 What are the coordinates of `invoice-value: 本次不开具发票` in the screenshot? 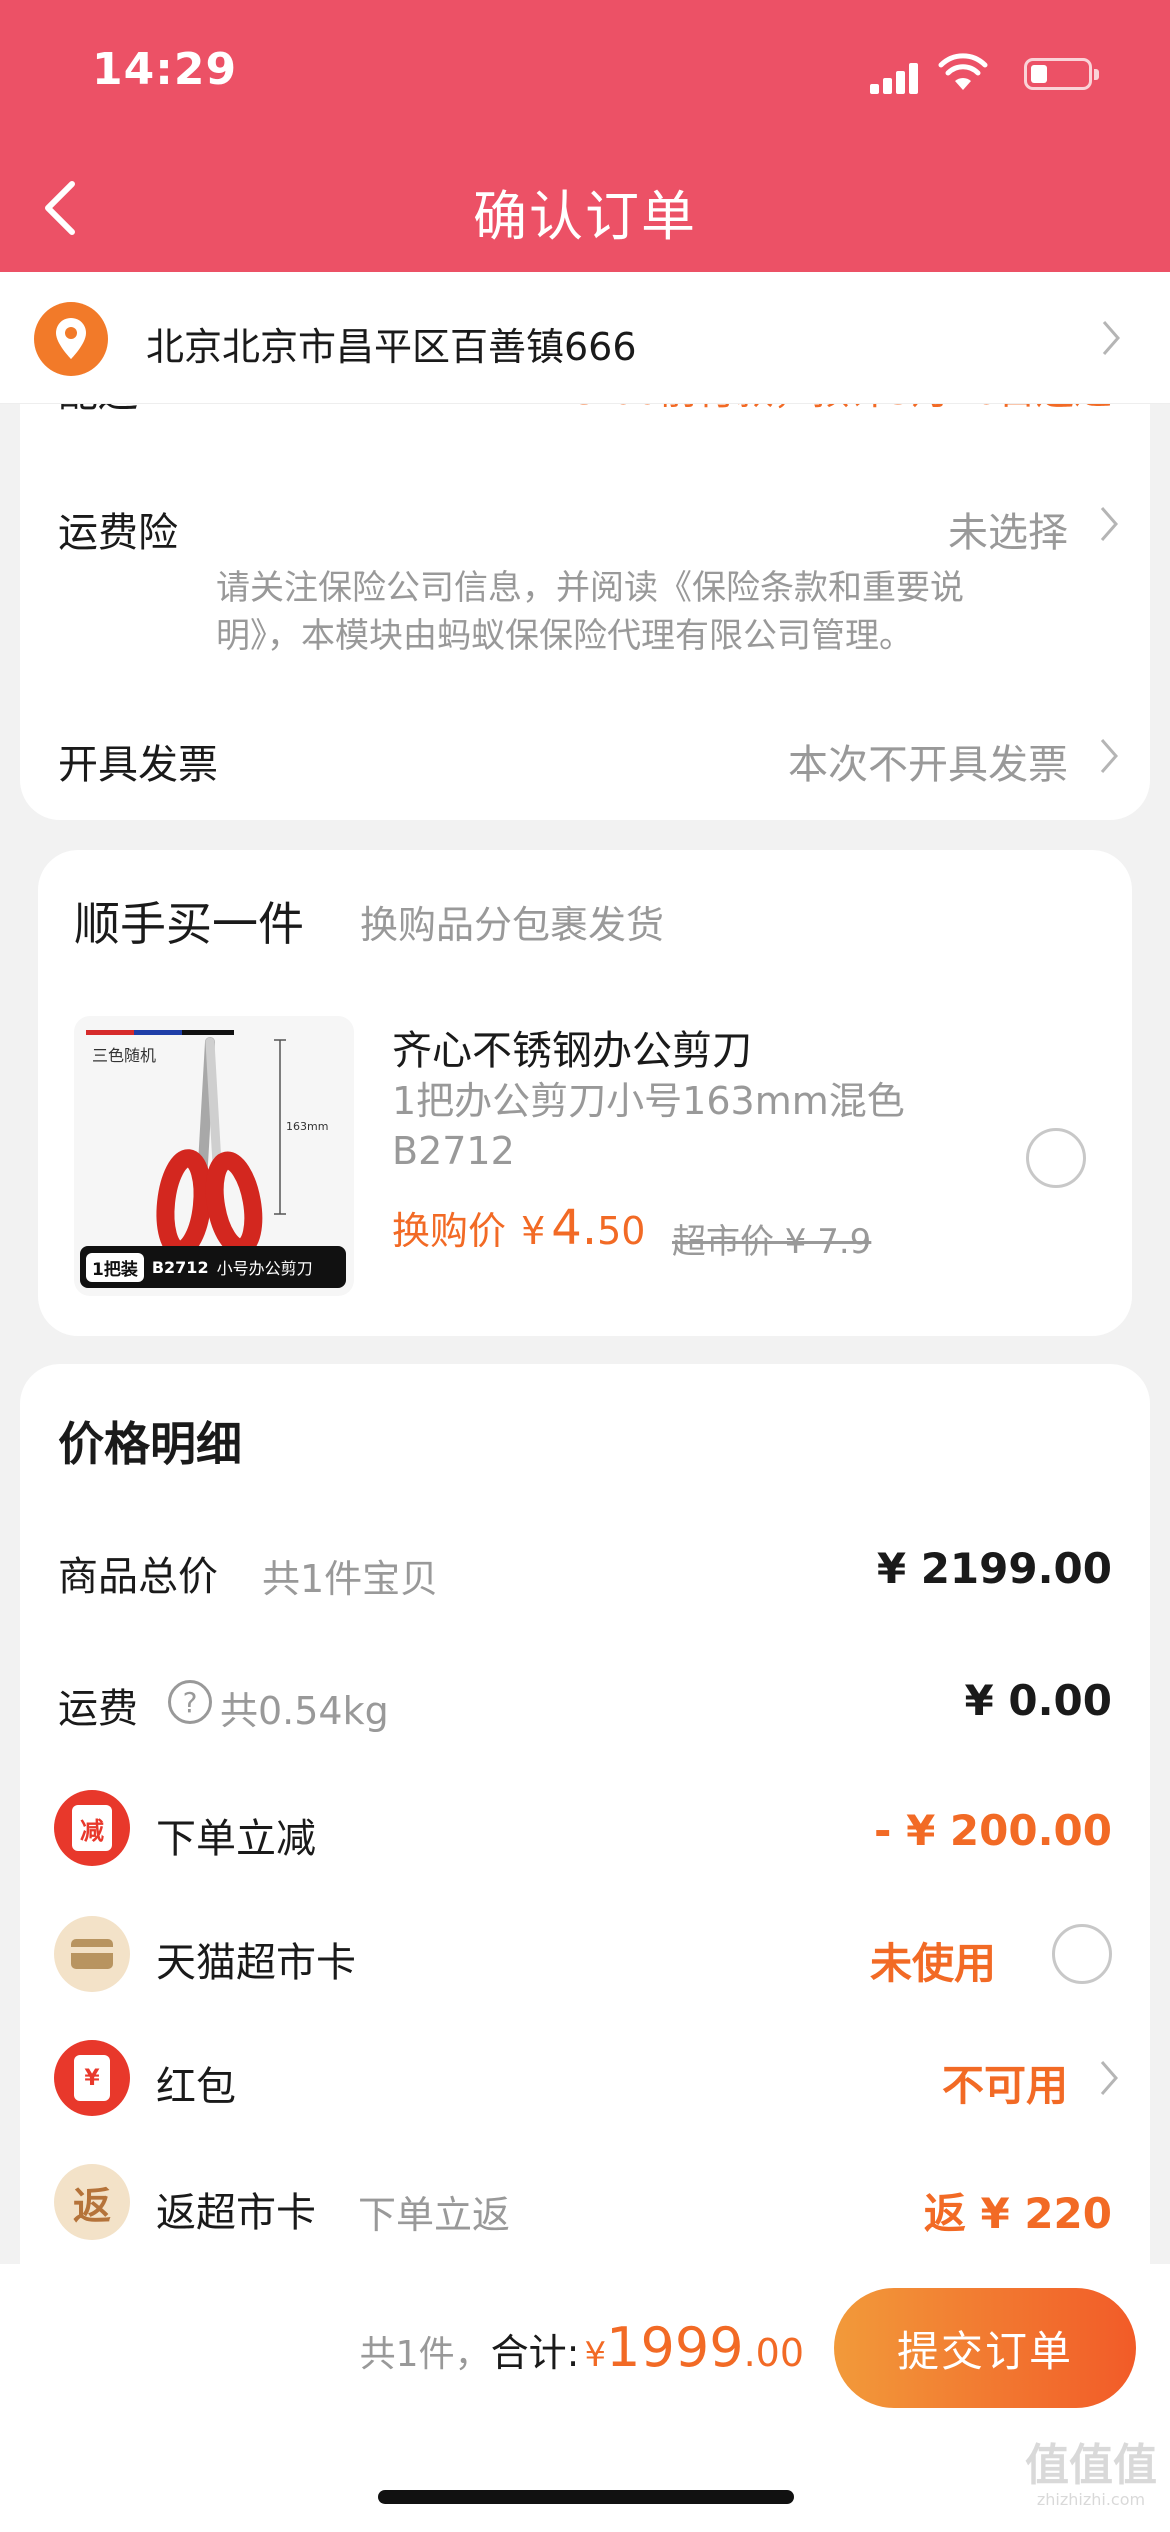 It's located at (928, 765).